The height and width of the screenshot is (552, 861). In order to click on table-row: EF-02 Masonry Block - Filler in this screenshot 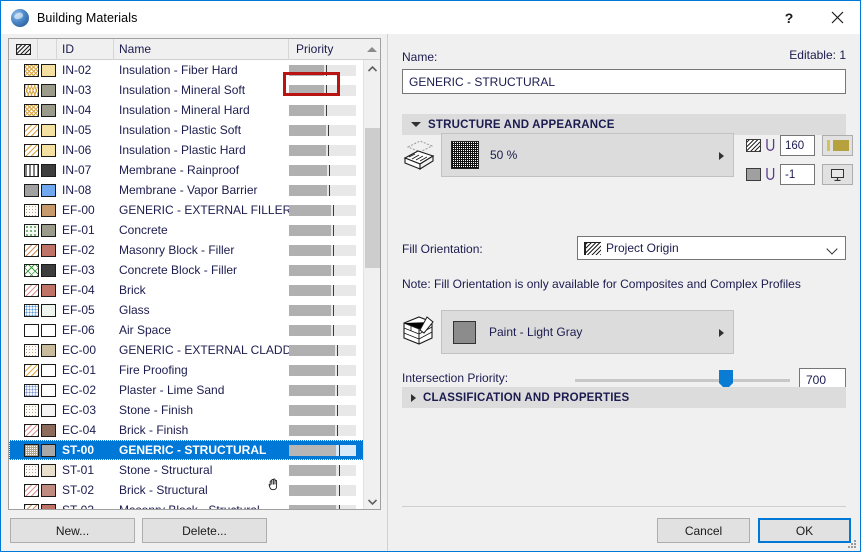, I will do `click(186, 250)`.